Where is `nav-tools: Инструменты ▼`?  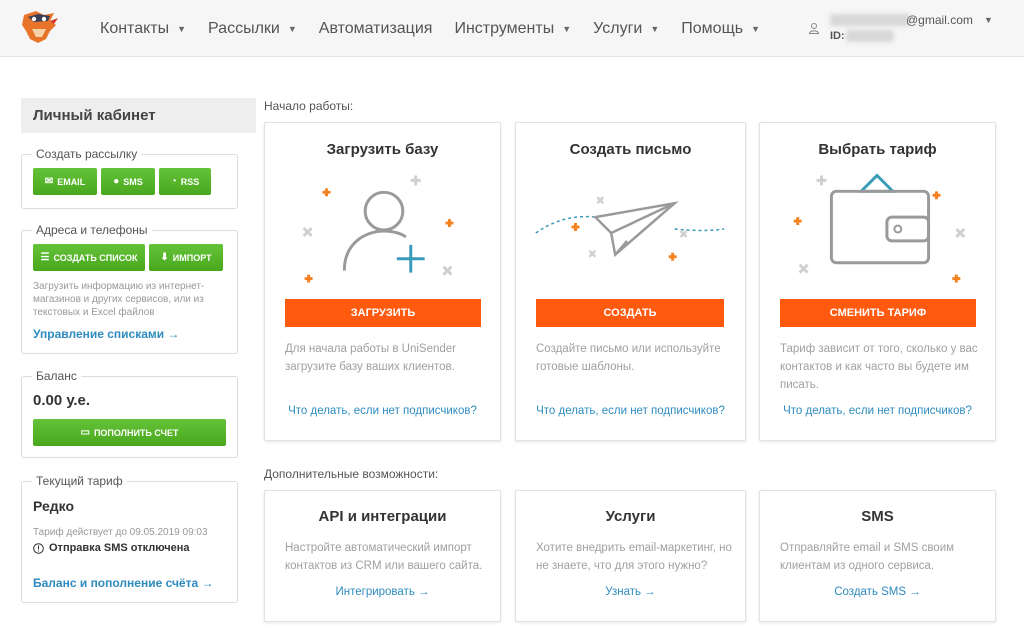
nav-tools: Инструменты ▼ is located at coordinates (512, 29).